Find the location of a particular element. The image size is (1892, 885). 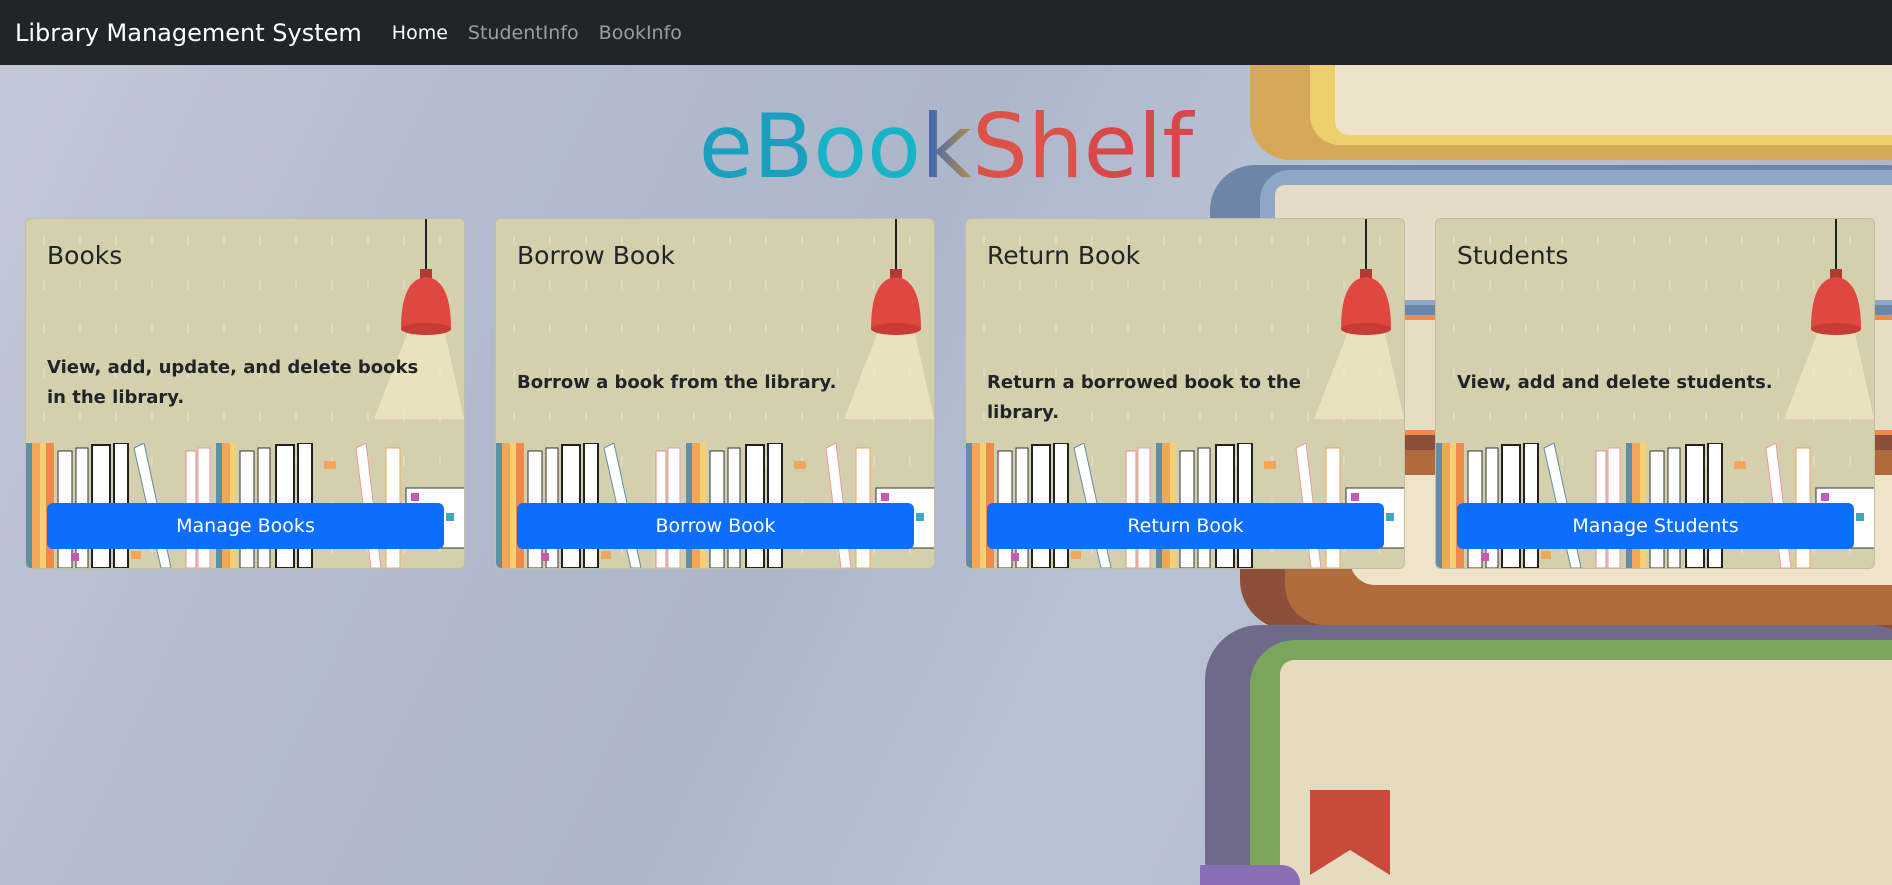

card-title: Books is located at coordinates (85, 255).